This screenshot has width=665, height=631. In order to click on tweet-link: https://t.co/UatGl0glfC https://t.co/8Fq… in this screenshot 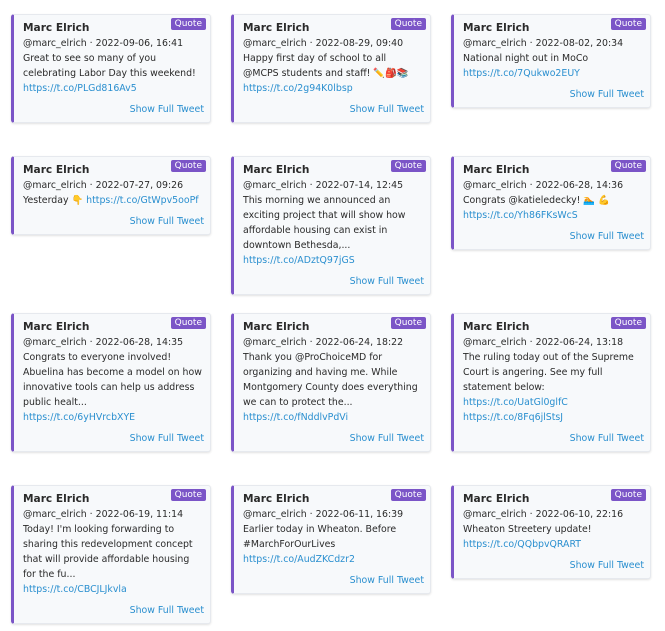, I will do `click(553, 410)`.